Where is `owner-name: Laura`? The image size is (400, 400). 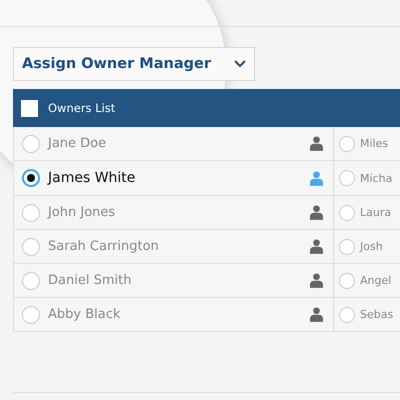
owner-name: Laura is located at coordinates (376, 212).